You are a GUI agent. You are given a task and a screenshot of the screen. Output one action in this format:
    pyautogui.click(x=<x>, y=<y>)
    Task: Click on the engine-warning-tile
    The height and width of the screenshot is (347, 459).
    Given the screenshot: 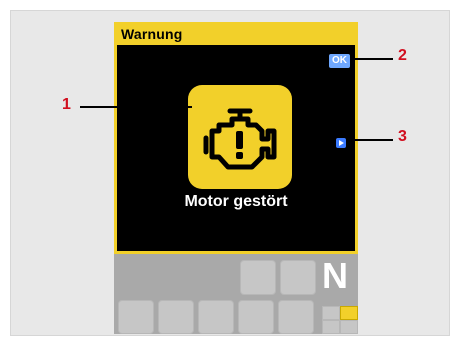 What is the action you would take?
    pyautogui.click(x=240, y=137)
    